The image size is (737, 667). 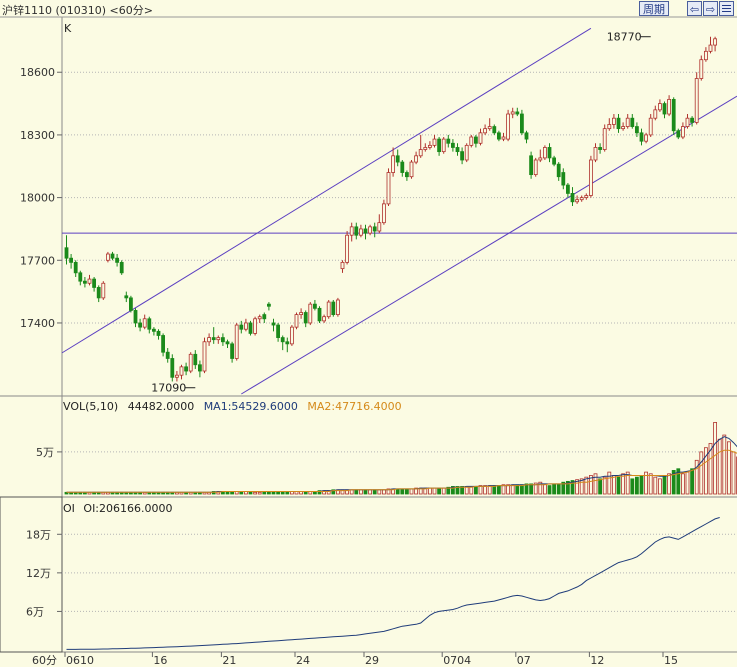 I want to click on x-tick-label: 15, so click(x=671, y=660).